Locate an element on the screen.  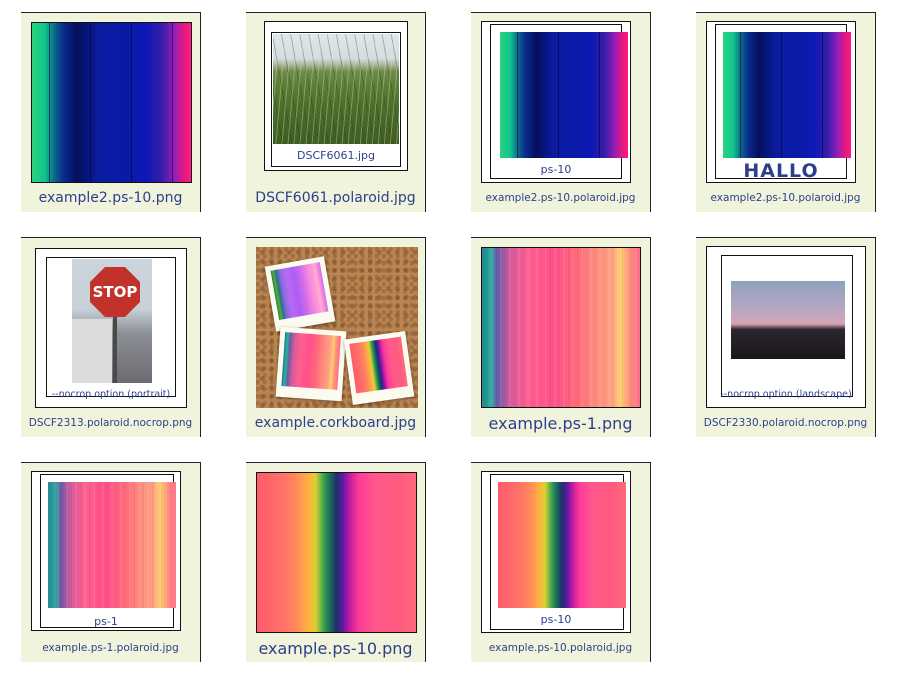
polaroid-frame: HALLO is located at coordinates (781, 102).